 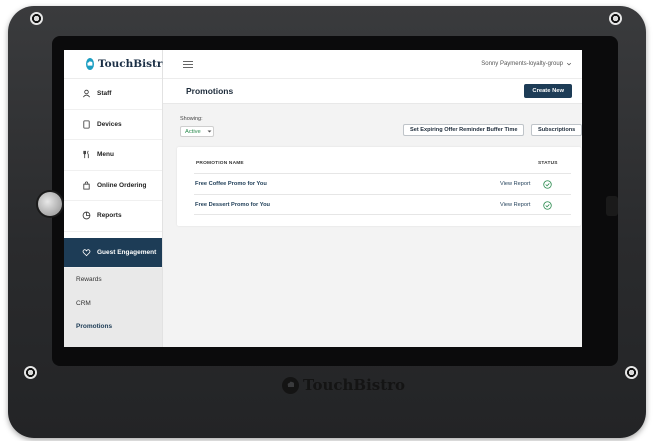 What do you see at coordinates (231, 184) in the screenshot?
I see `promotion-name: Free Coffee Promo for You` at bounding box center [231, 184].